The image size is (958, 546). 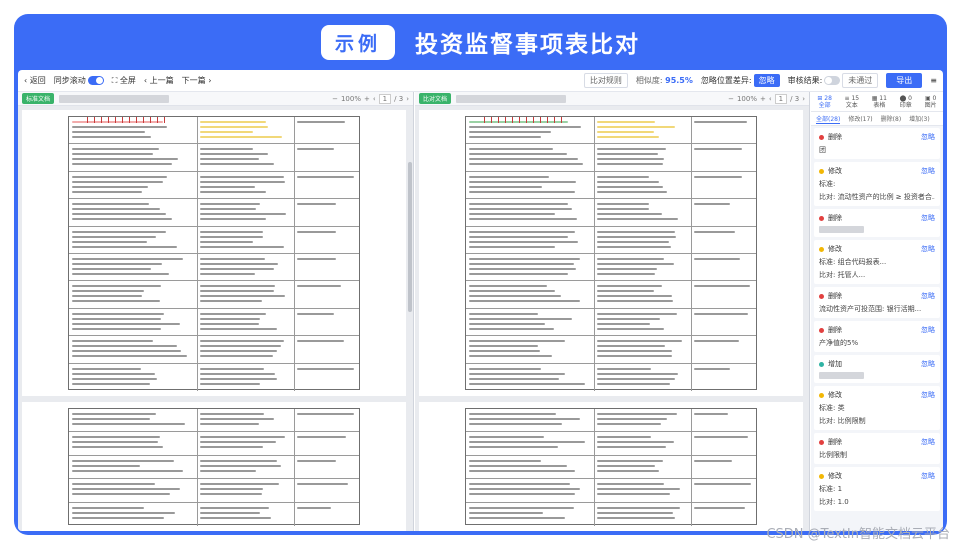 What do you see at coordinates (877, 448) in the screenshot?
I see `diff-card: 删除 忽略 比例限制` at bounding box center [877, 448].